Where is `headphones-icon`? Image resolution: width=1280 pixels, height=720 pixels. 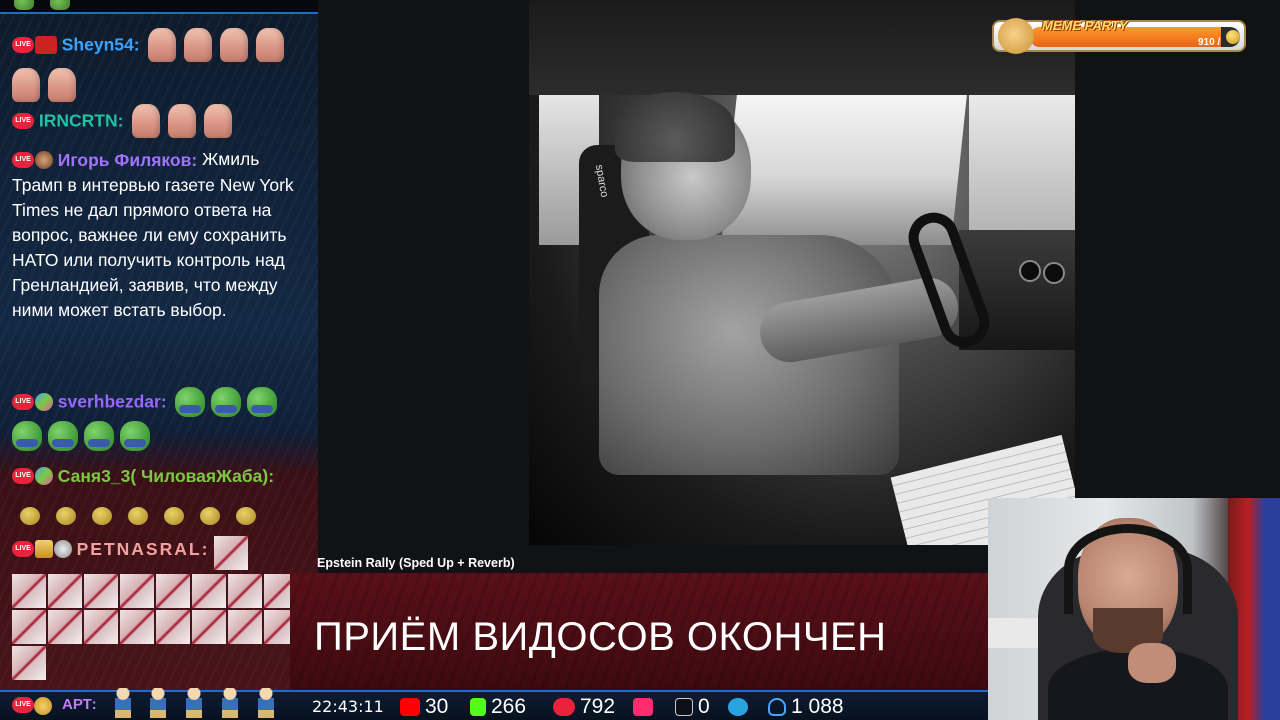
headphones-icon is located at coordinates (1128, 569).